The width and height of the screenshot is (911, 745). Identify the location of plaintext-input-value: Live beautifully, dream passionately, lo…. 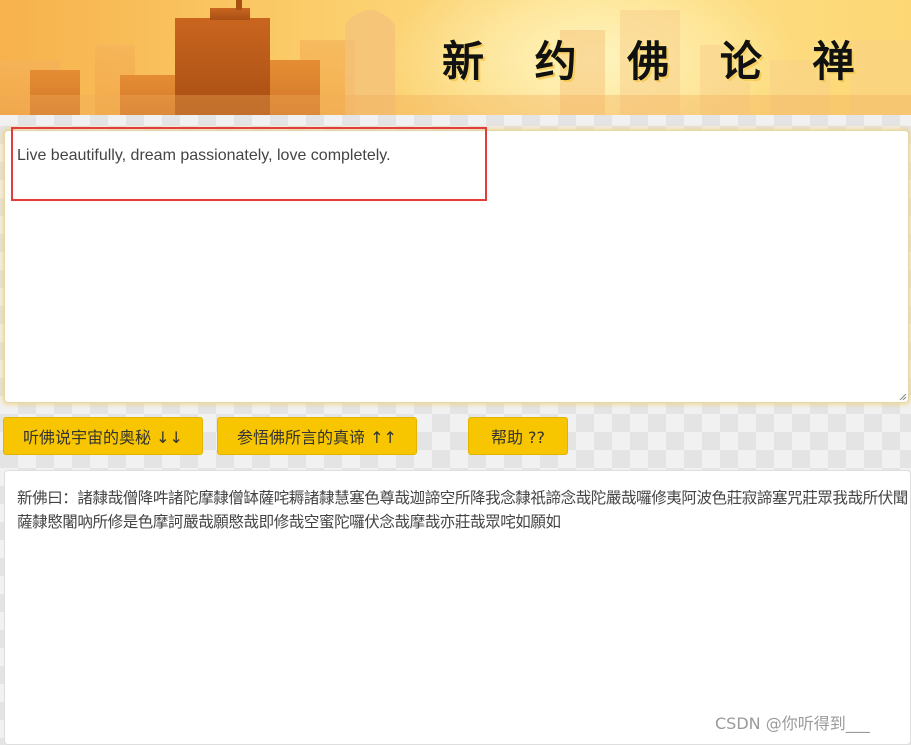
(204, 155).